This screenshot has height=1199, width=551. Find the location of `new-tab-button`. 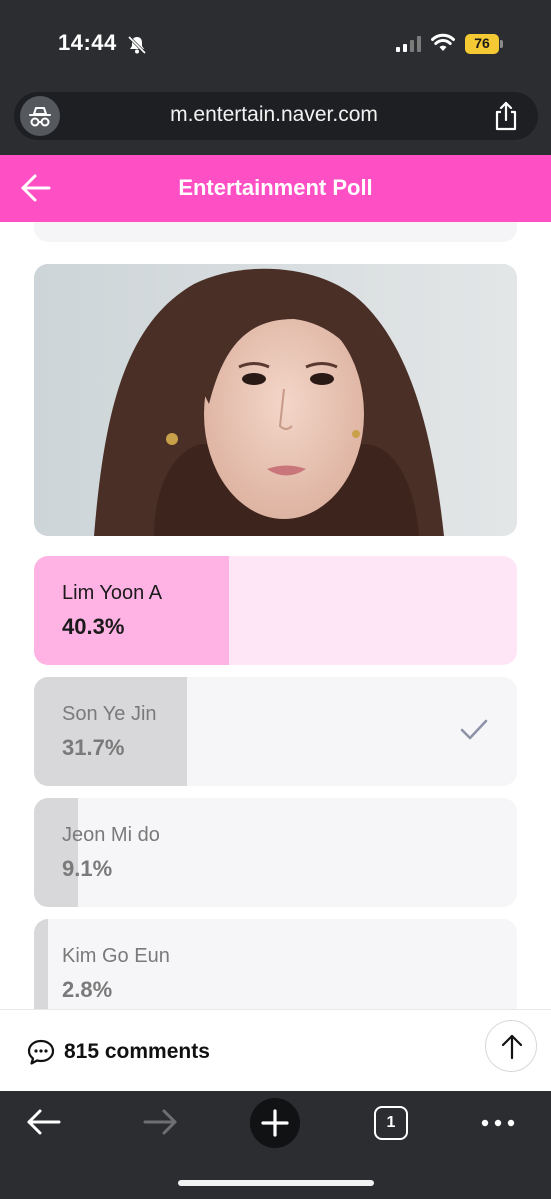

new-tab-button is located at coordinates (275, 1123).